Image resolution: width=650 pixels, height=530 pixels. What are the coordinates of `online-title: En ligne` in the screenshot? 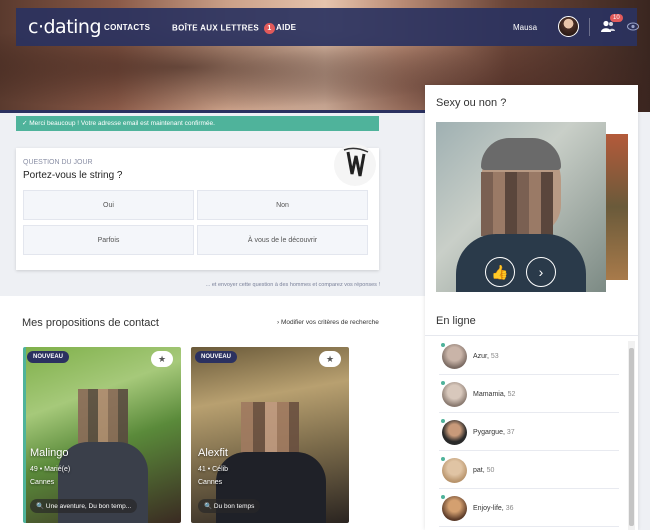 It's located at (456, 321).